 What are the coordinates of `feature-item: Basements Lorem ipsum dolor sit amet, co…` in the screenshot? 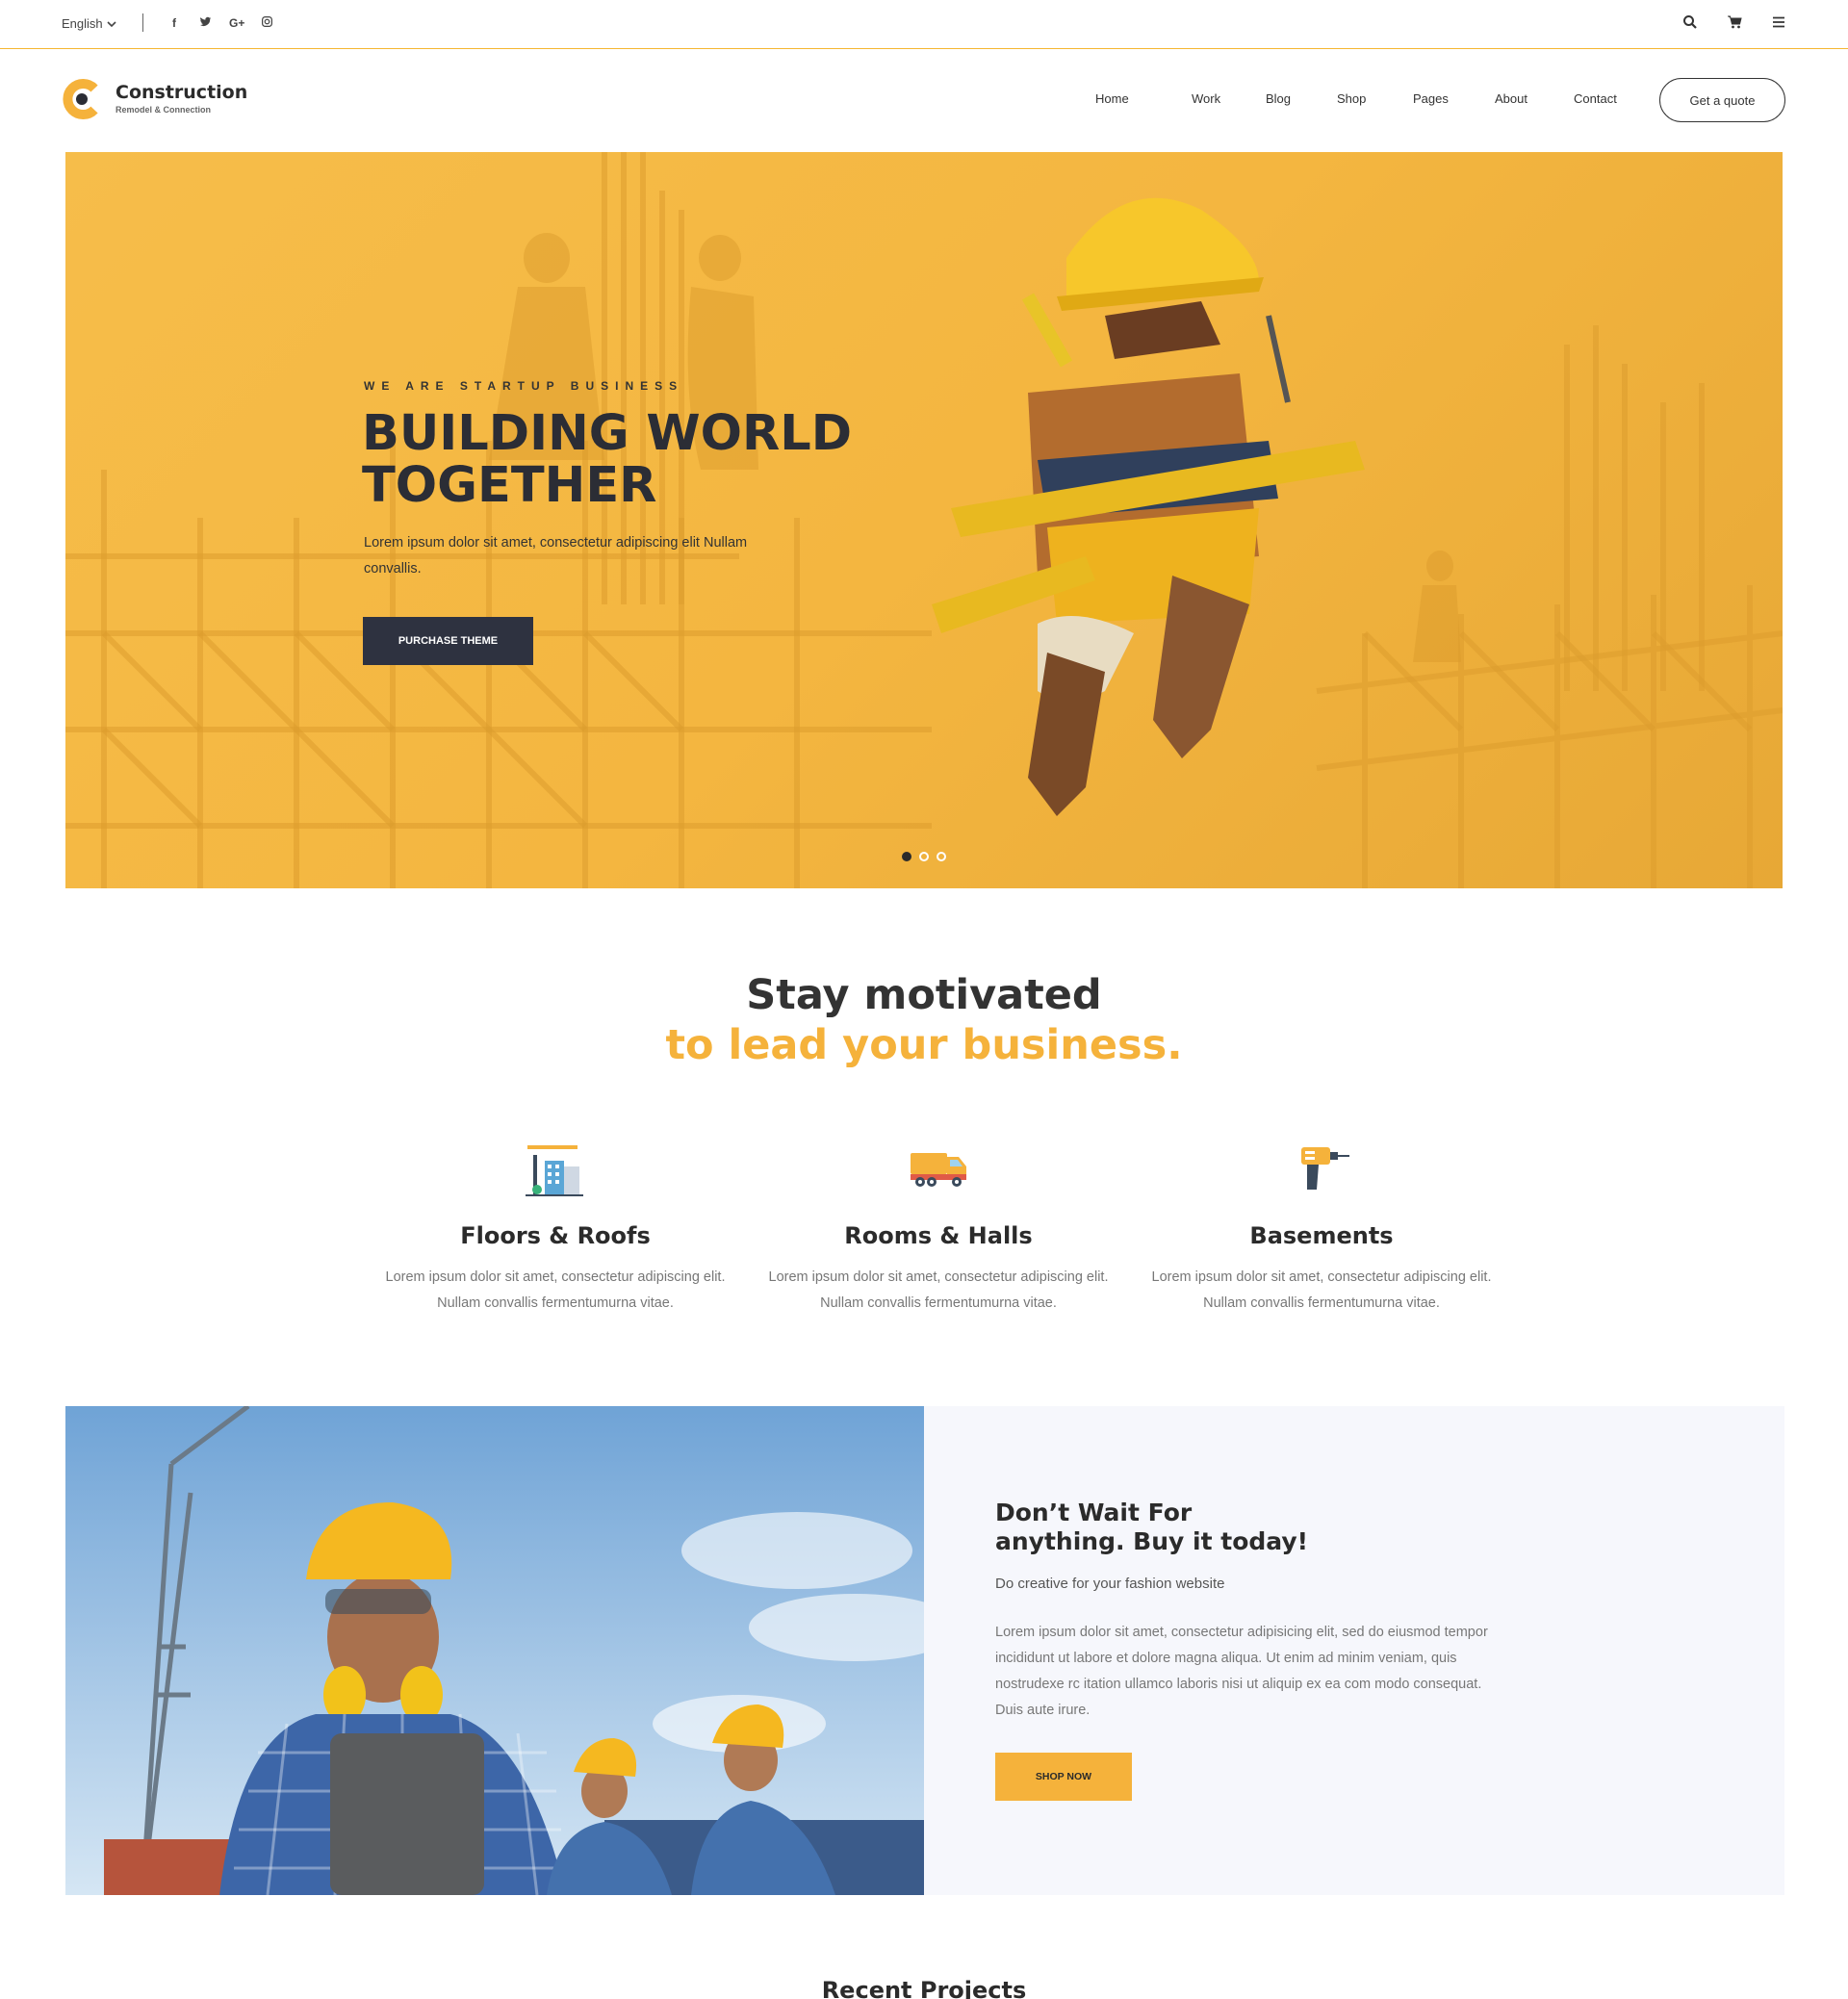 It's located at (1321, 1225).